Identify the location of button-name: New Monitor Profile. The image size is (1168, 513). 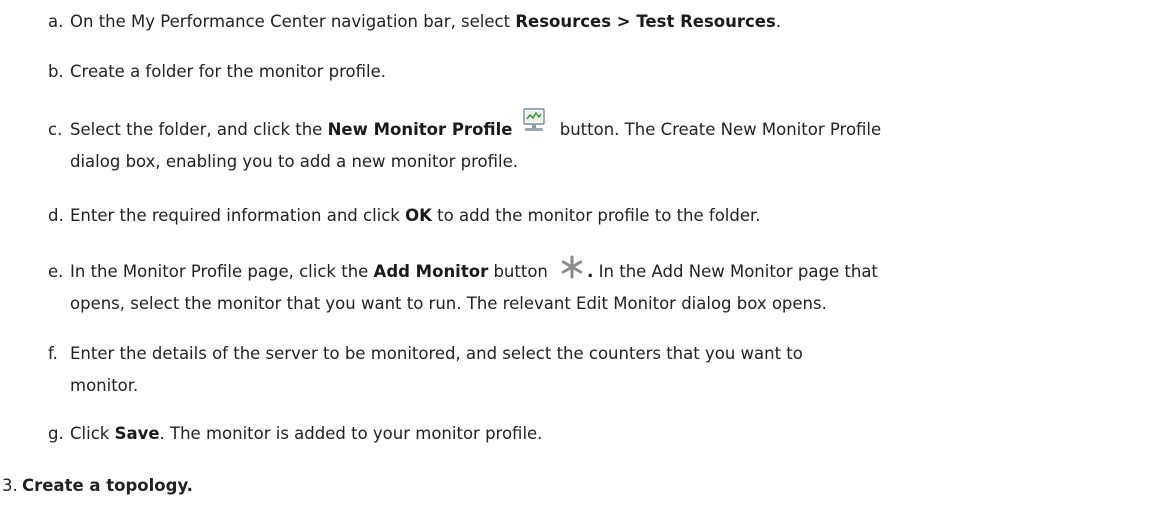
(420, 129).